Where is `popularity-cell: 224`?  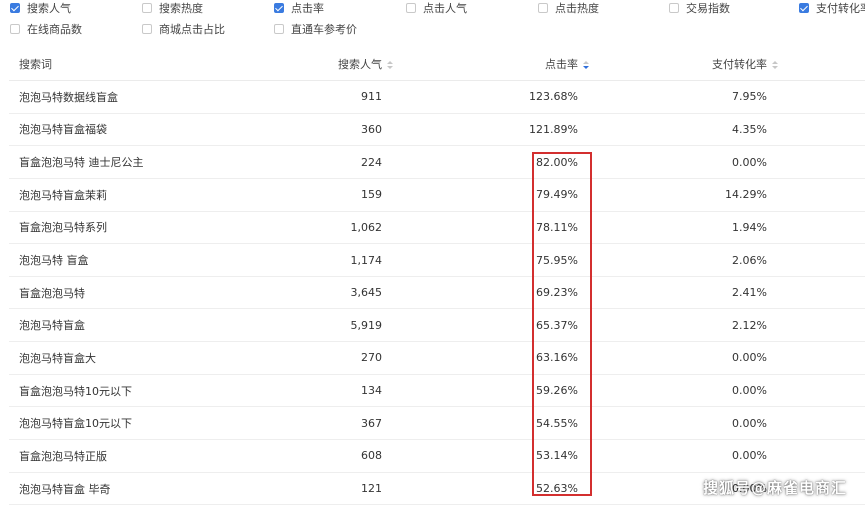 popularity-cell: 224 is located at coordinates (371, 162).